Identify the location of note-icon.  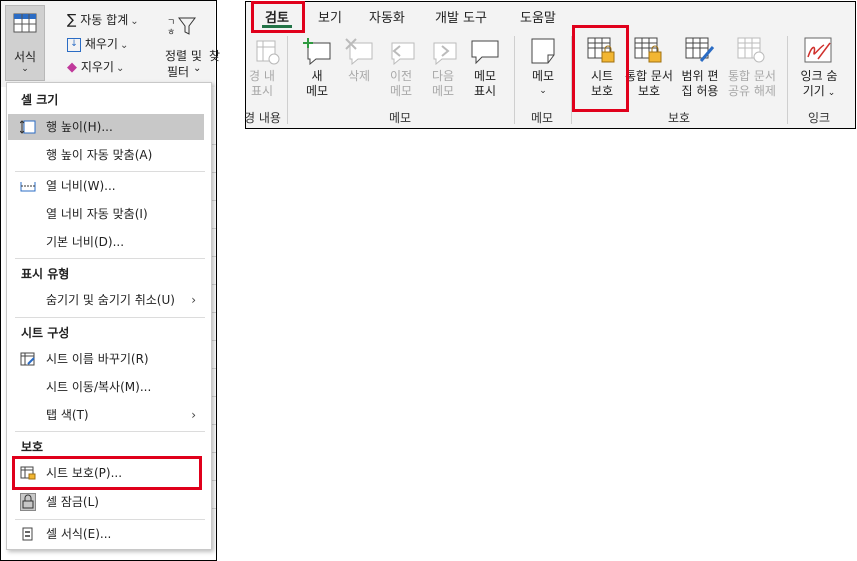
(543, 51).